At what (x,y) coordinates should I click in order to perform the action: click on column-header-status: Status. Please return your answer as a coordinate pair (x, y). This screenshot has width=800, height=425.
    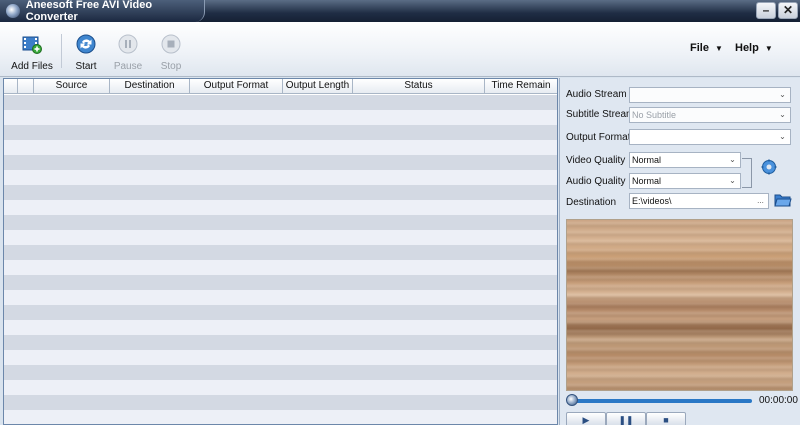
    Looking at the image, I should click on (419, 86).